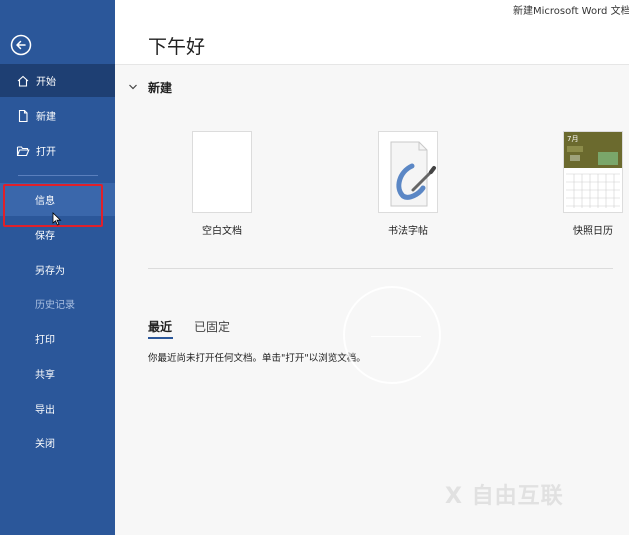 This screenshot has width=629, height=535. I want to click on nav-item-history: 历史记录, so click(57, 303).